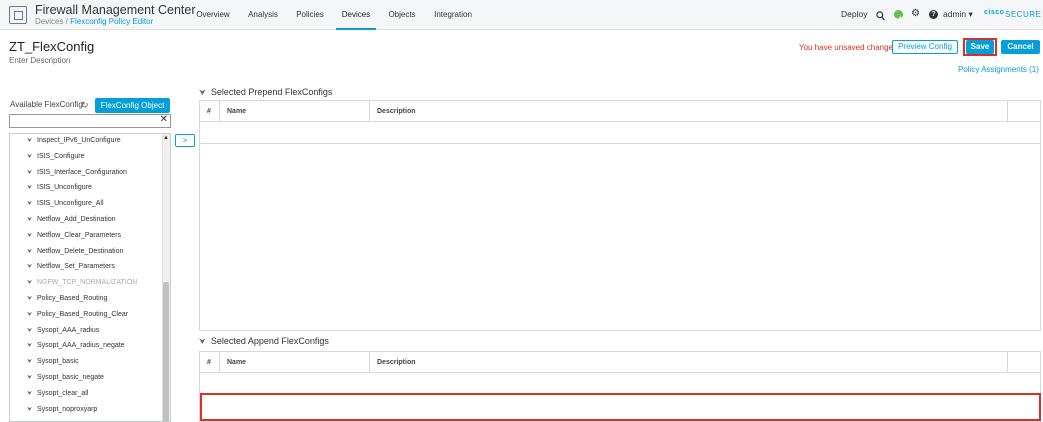 The width and height of the screenshot is (1043, 422). Describe the element at coordinates (980, 47) in the screenshot. I see `save-button: Save` at that location.